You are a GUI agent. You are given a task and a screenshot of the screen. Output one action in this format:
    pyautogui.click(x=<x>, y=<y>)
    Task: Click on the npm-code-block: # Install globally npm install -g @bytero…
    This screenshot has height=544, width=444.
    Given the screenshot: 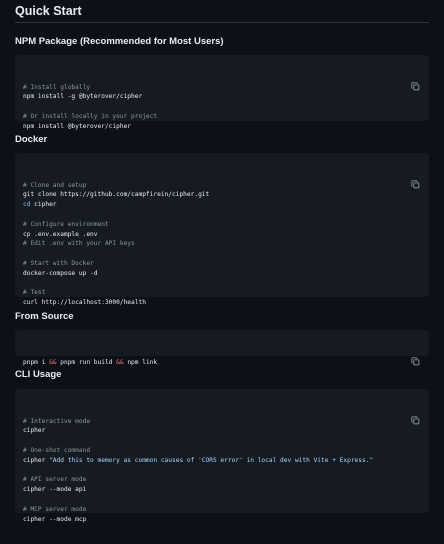 What is the action you would take?
    pyautogui.click(x=222, y=92)
    